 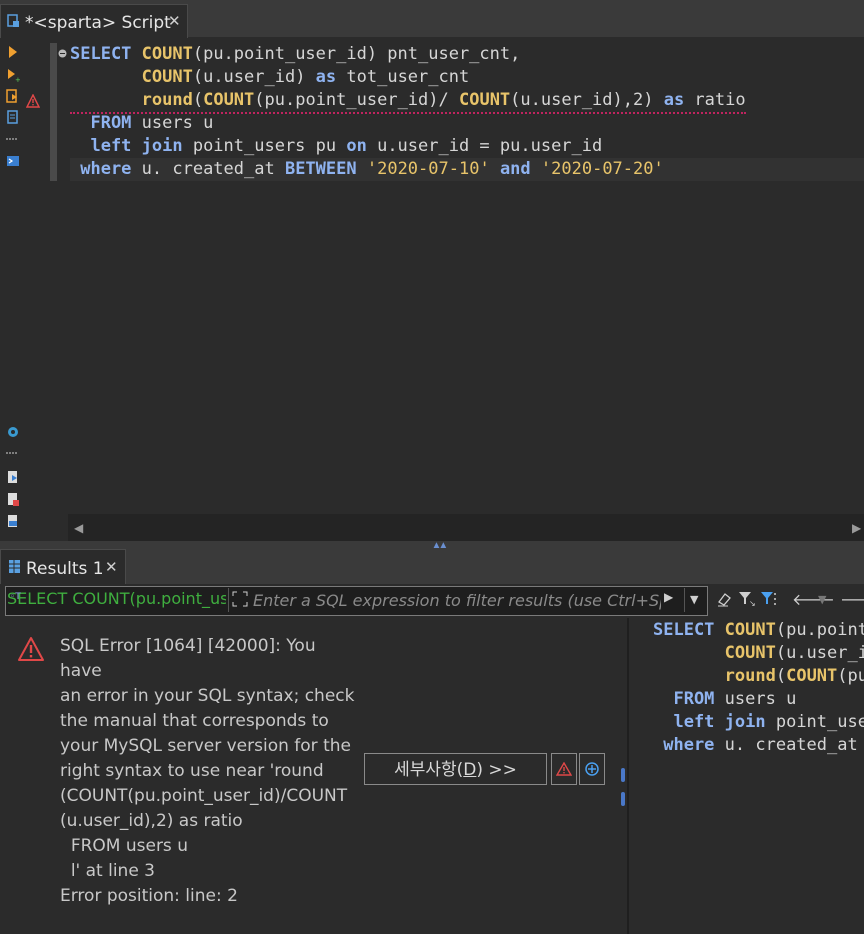 What do you see at coordinates (356, 146) in the screenshot?
I see `code-token: on` at bounding box center [356, 146].